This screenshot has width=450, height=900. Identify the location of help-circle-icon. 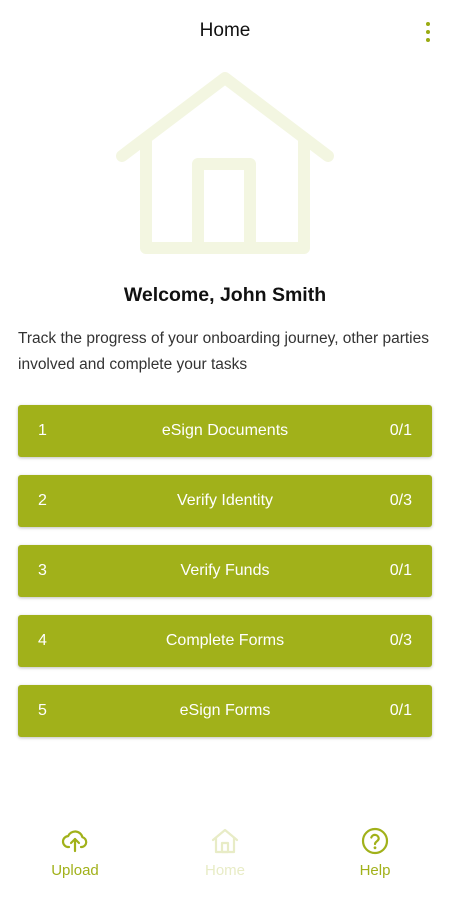
(375, 841).